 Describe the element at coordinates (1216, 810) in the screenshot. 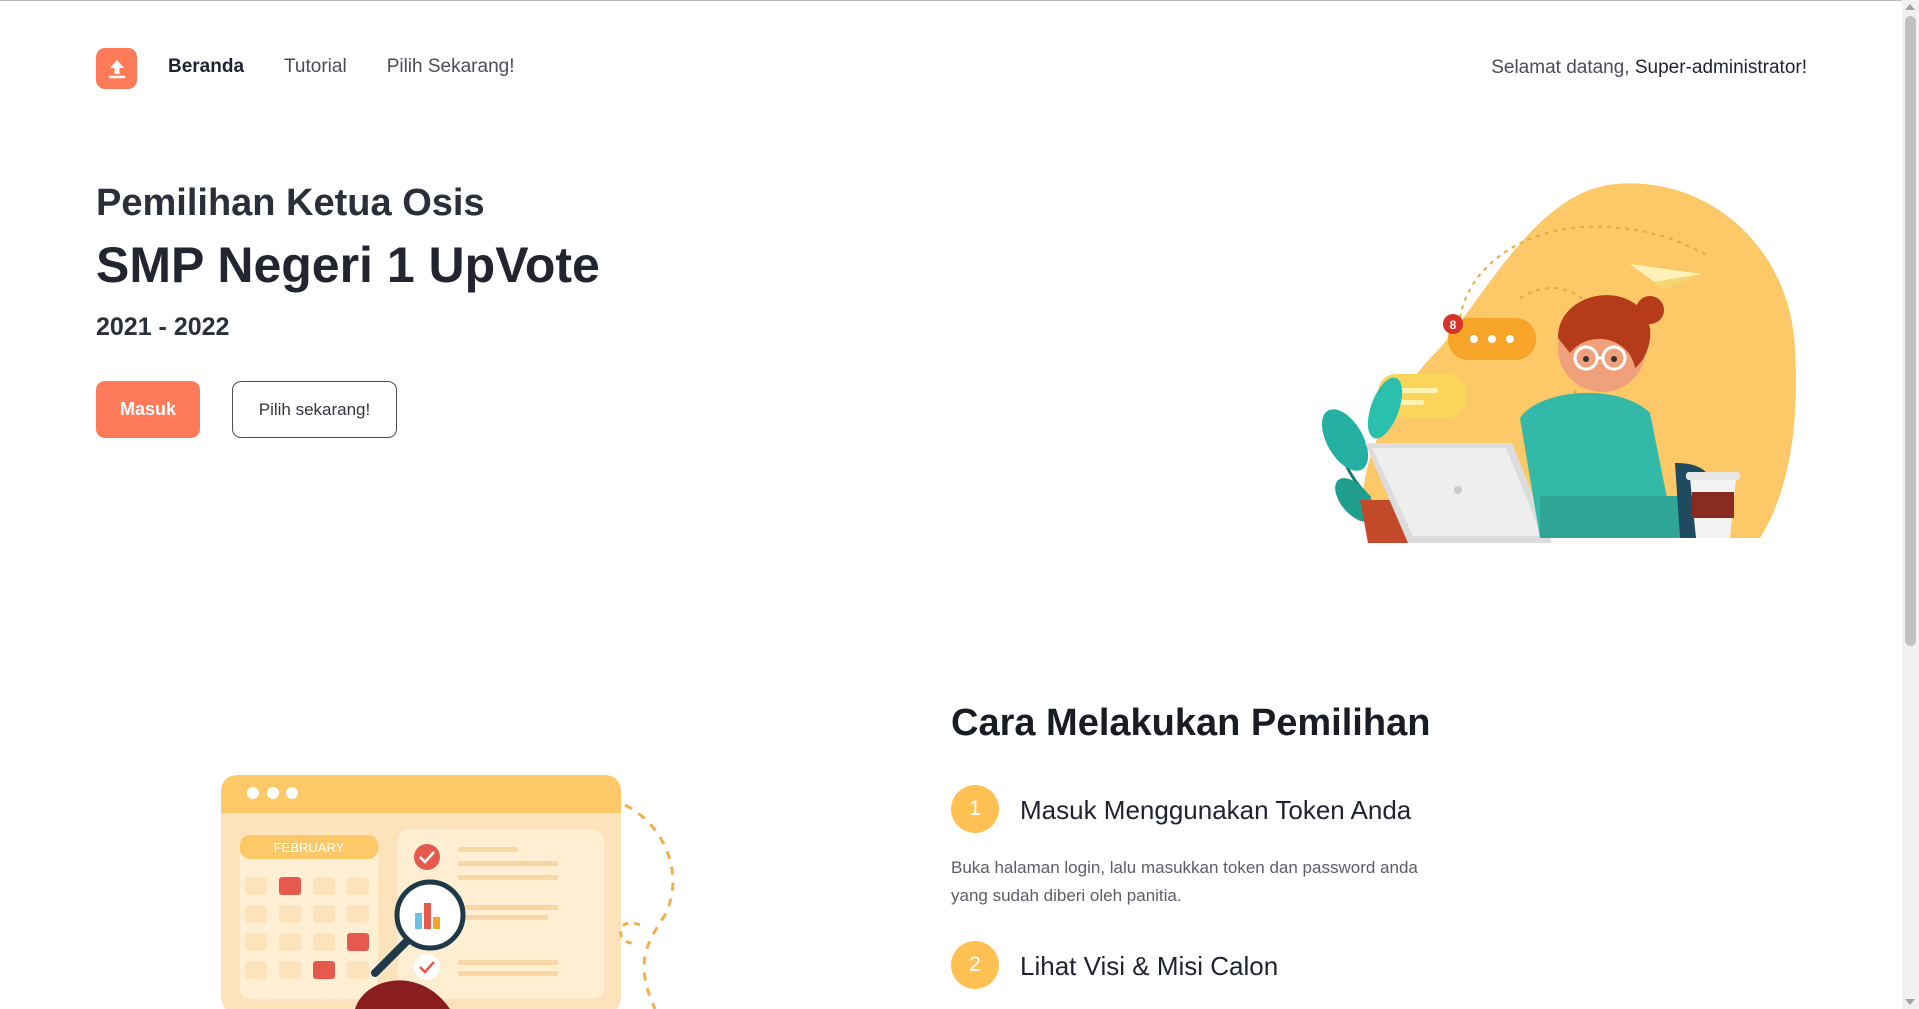

I see `step-1-title: Masuk Menggunakan Token Anda` at that location.